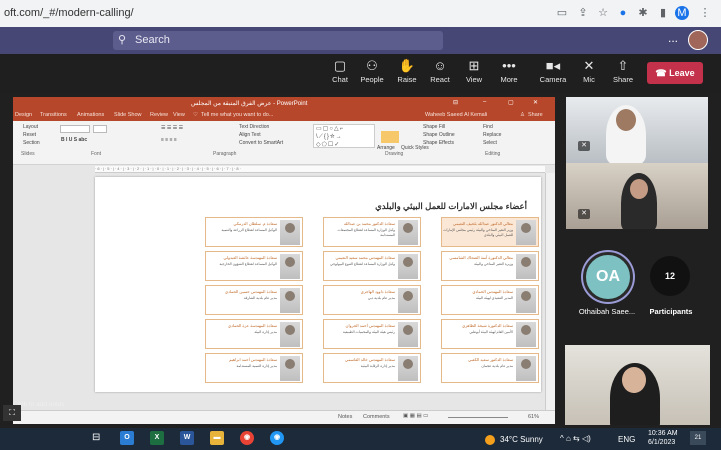  Describe the element at coordinates (187, 438) in the screenshot. I see `word-icon: W` at that location.